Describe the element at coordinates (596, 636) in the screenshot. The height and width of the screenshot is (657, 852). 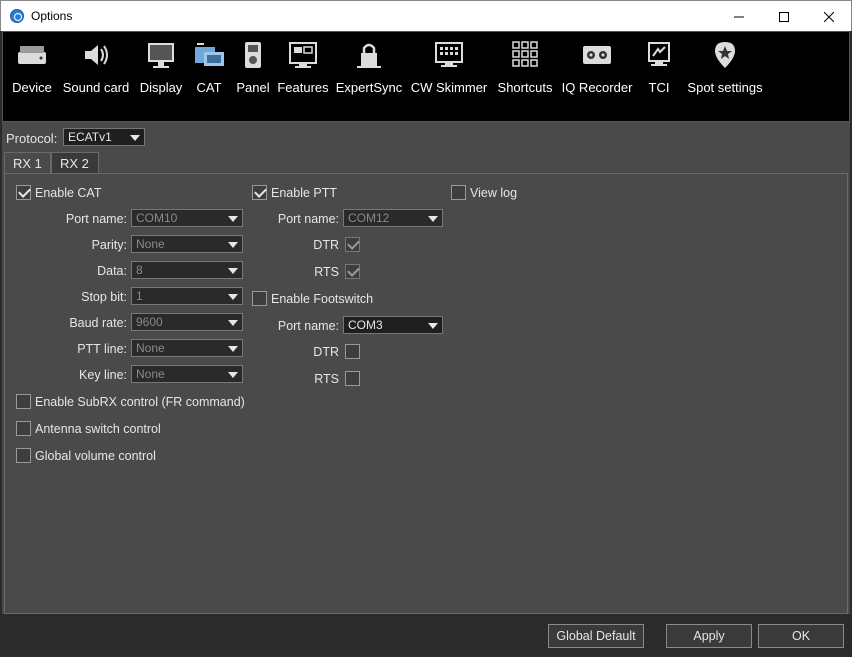
I see `global-default-button: Global Default` at that location.